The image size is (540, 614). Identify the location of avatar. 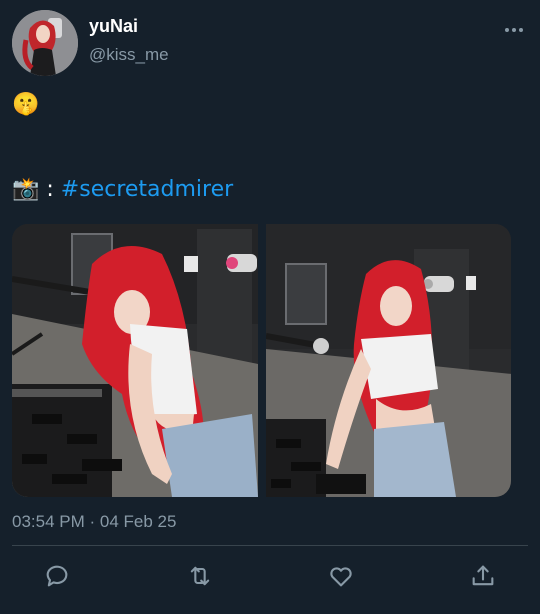
(45, 43).